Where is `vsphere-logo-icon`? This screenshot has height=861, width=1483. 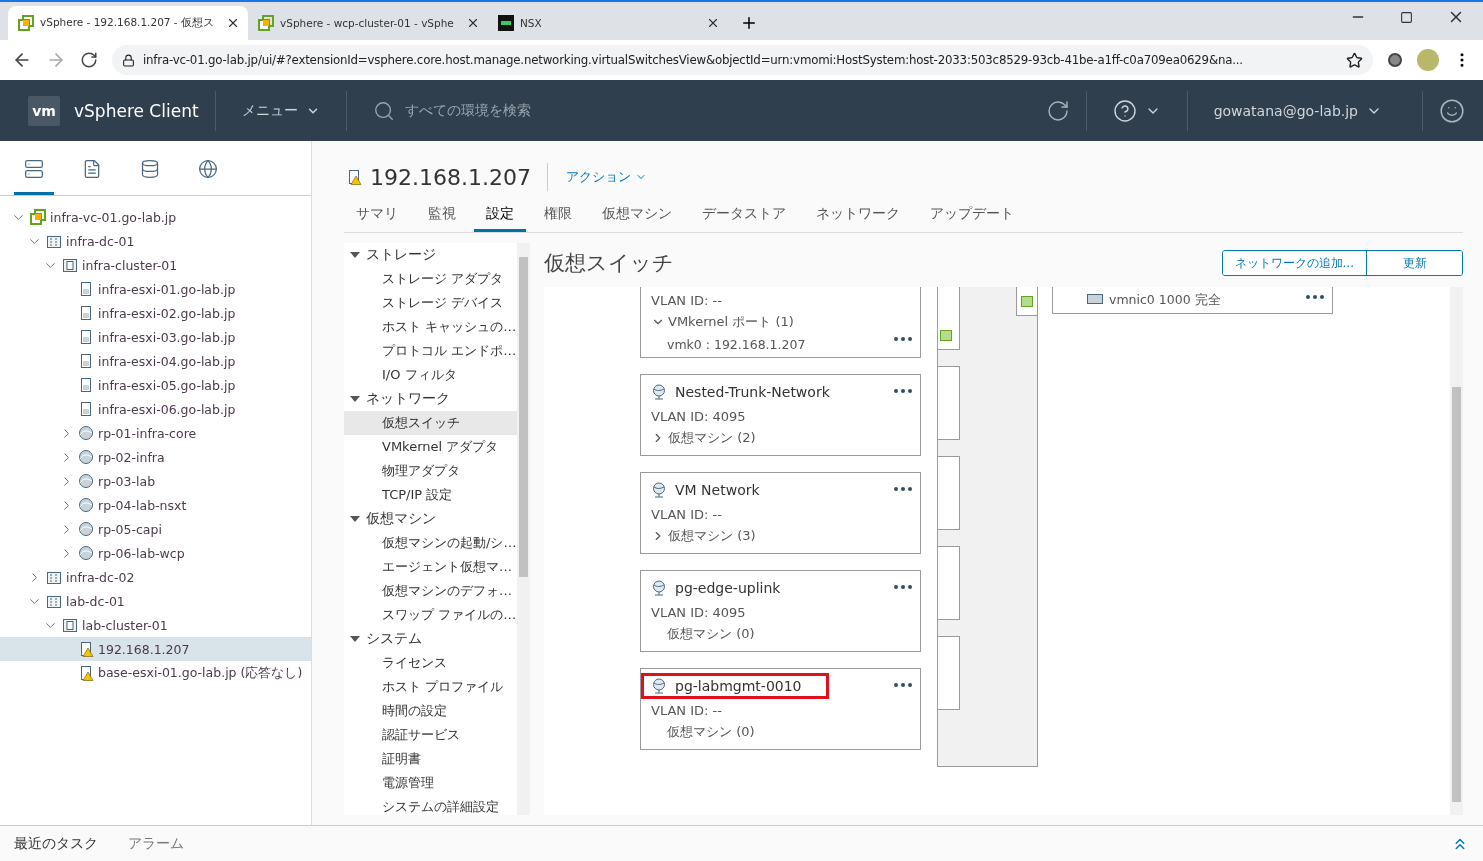
vsphere-logo-icon is located at coordinates (26, 23).